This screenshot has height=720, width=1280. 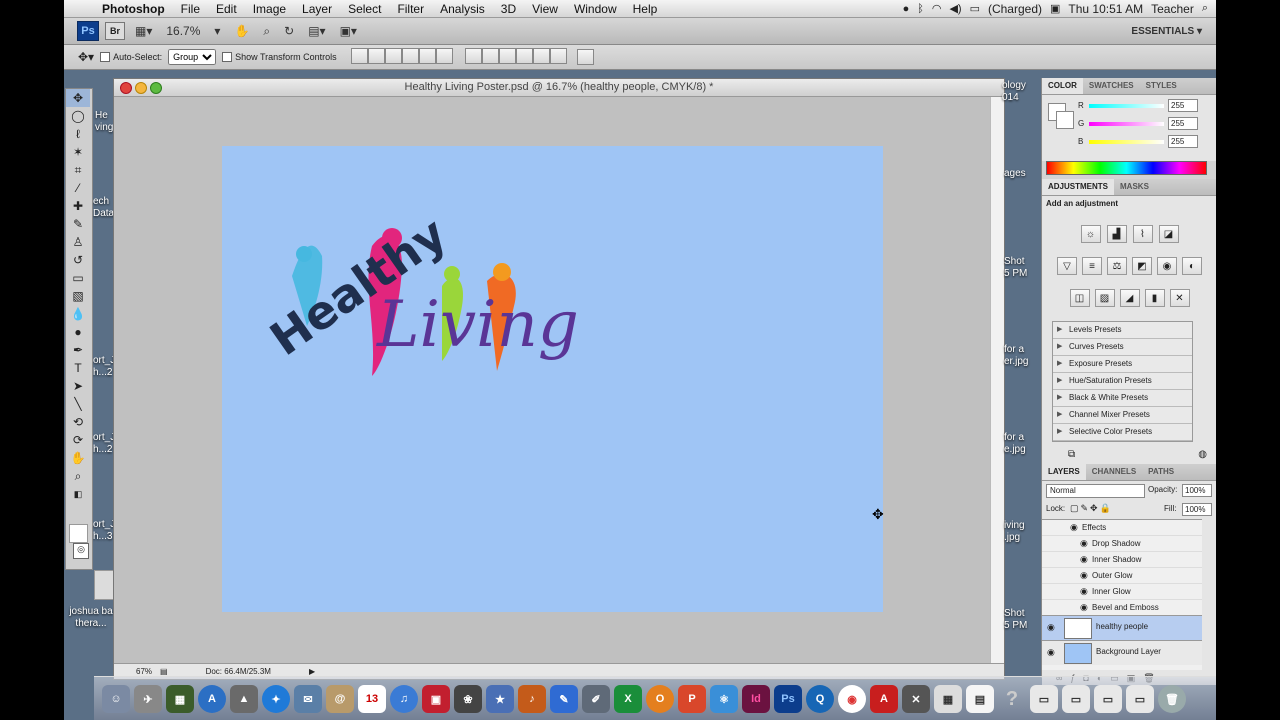 What do you see at coordinates (78, 260) in the screenshot?
I see `history-brush-tool-icon: ↺` at bounding box center [78, 260].